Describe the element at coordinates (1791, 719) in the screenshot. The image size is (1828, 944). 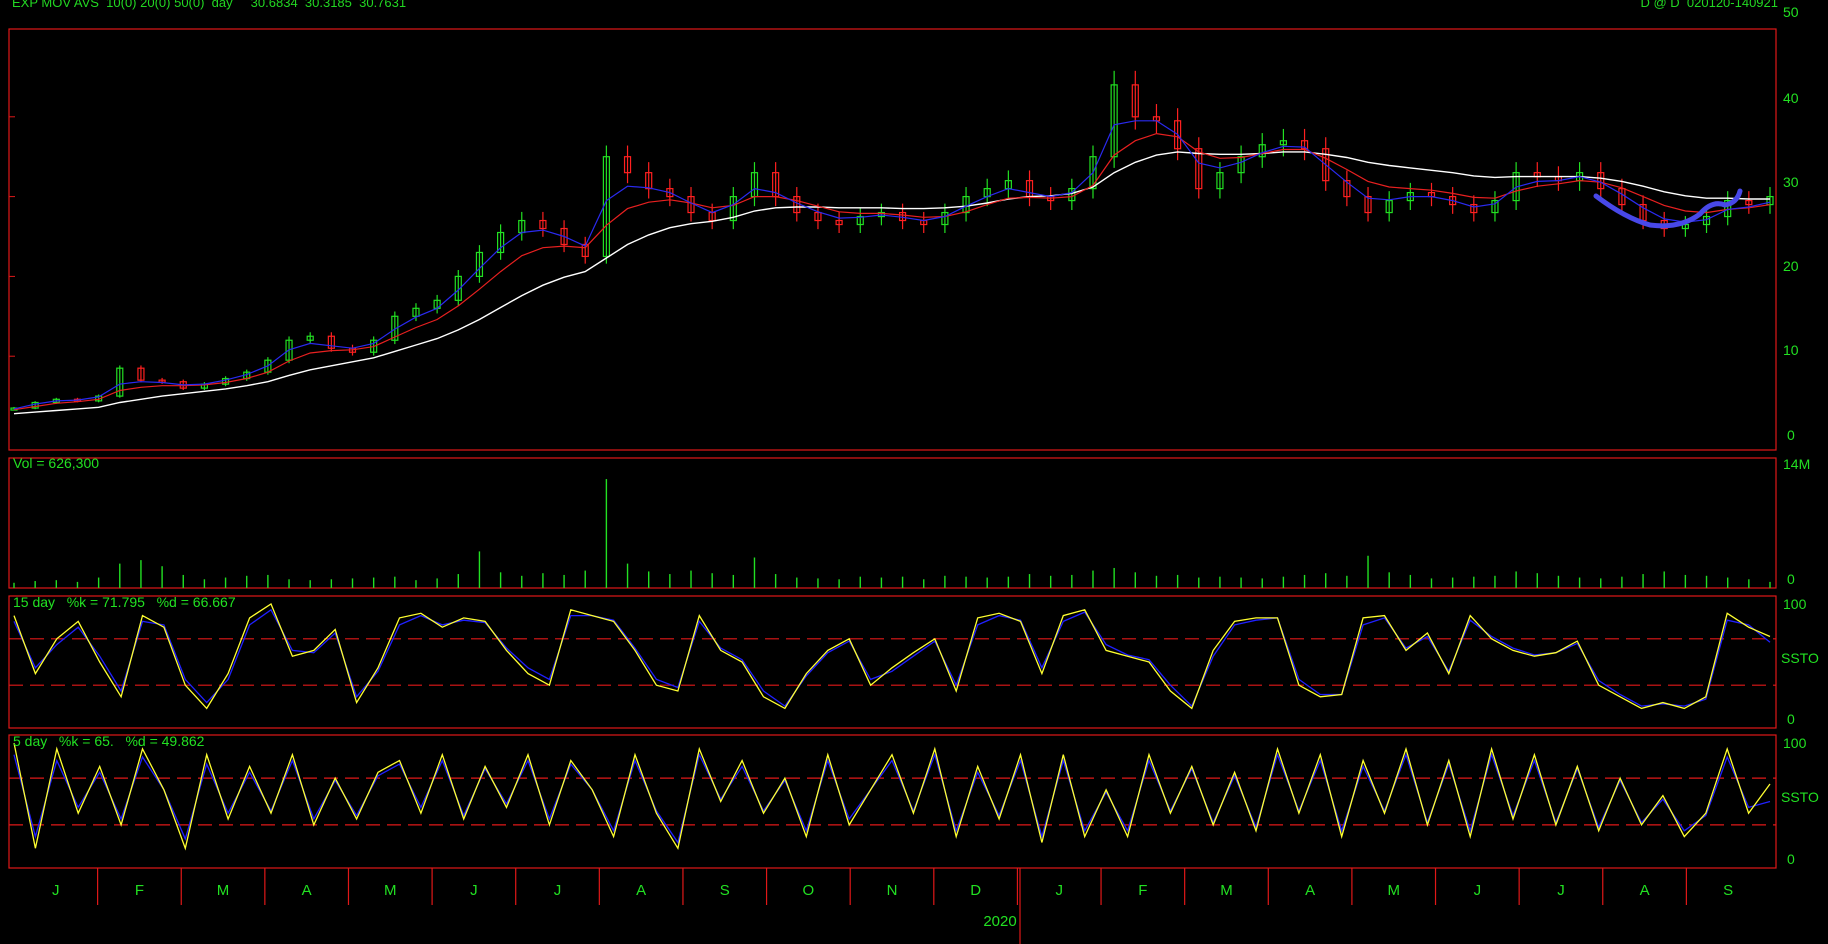
I see `stoch15-tick-0: 0` at that location.